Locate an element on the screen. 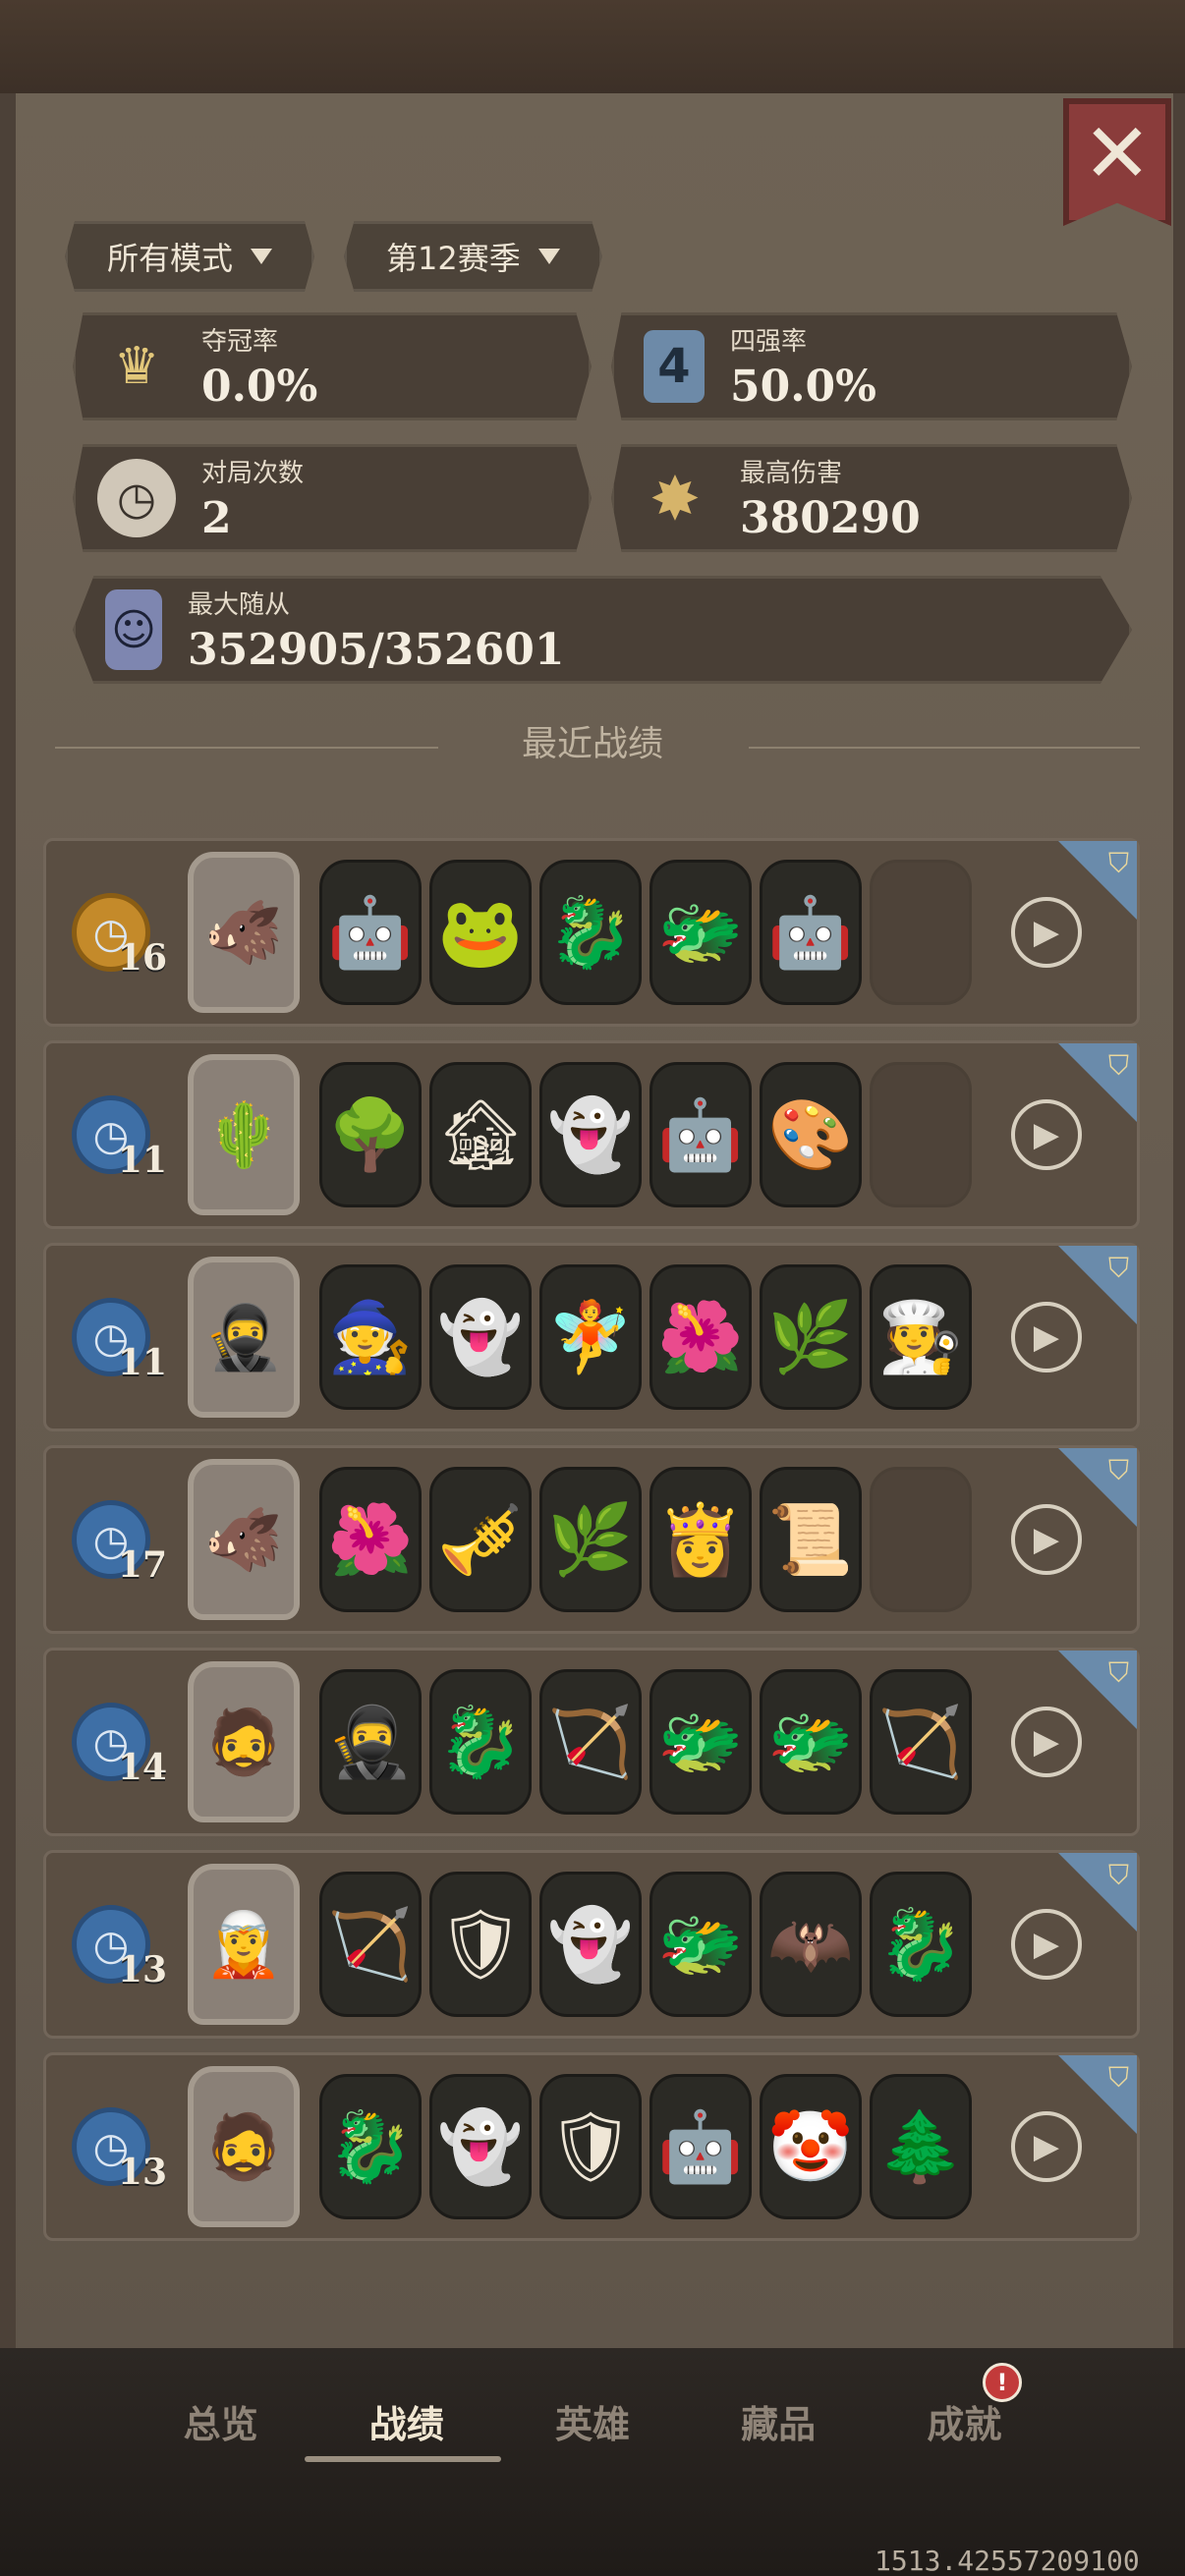 The image size is (1185, 2576). stat-max-damage: ✸ 最高伤害 380290 is located at coordinates (872, 498).